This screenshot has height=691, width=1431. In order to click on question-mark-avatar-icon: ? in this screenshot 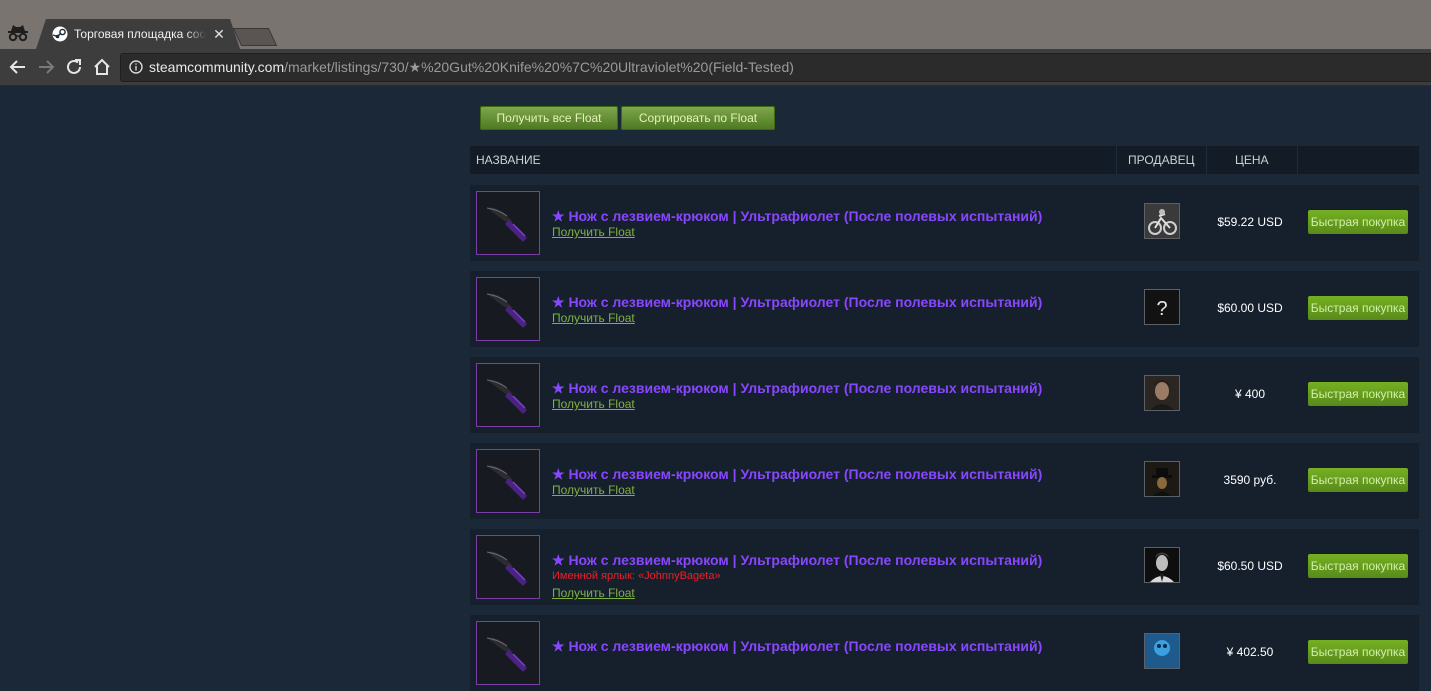, I will do `click(1162, 307)`.